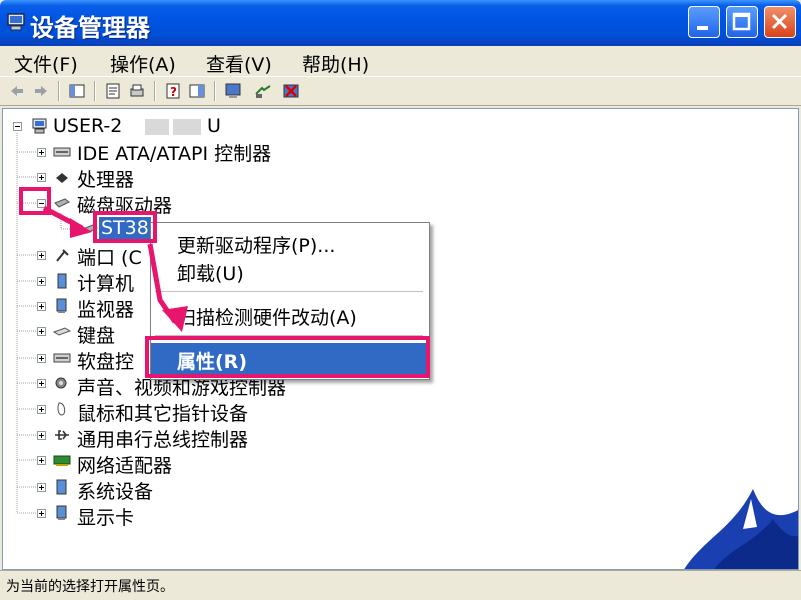  What do you see at coordinates (289, 315) in the screenshot?
I see `menu-scan-hardware: 扫描检测硬件改动(A)` at bounding box center [289, 315].